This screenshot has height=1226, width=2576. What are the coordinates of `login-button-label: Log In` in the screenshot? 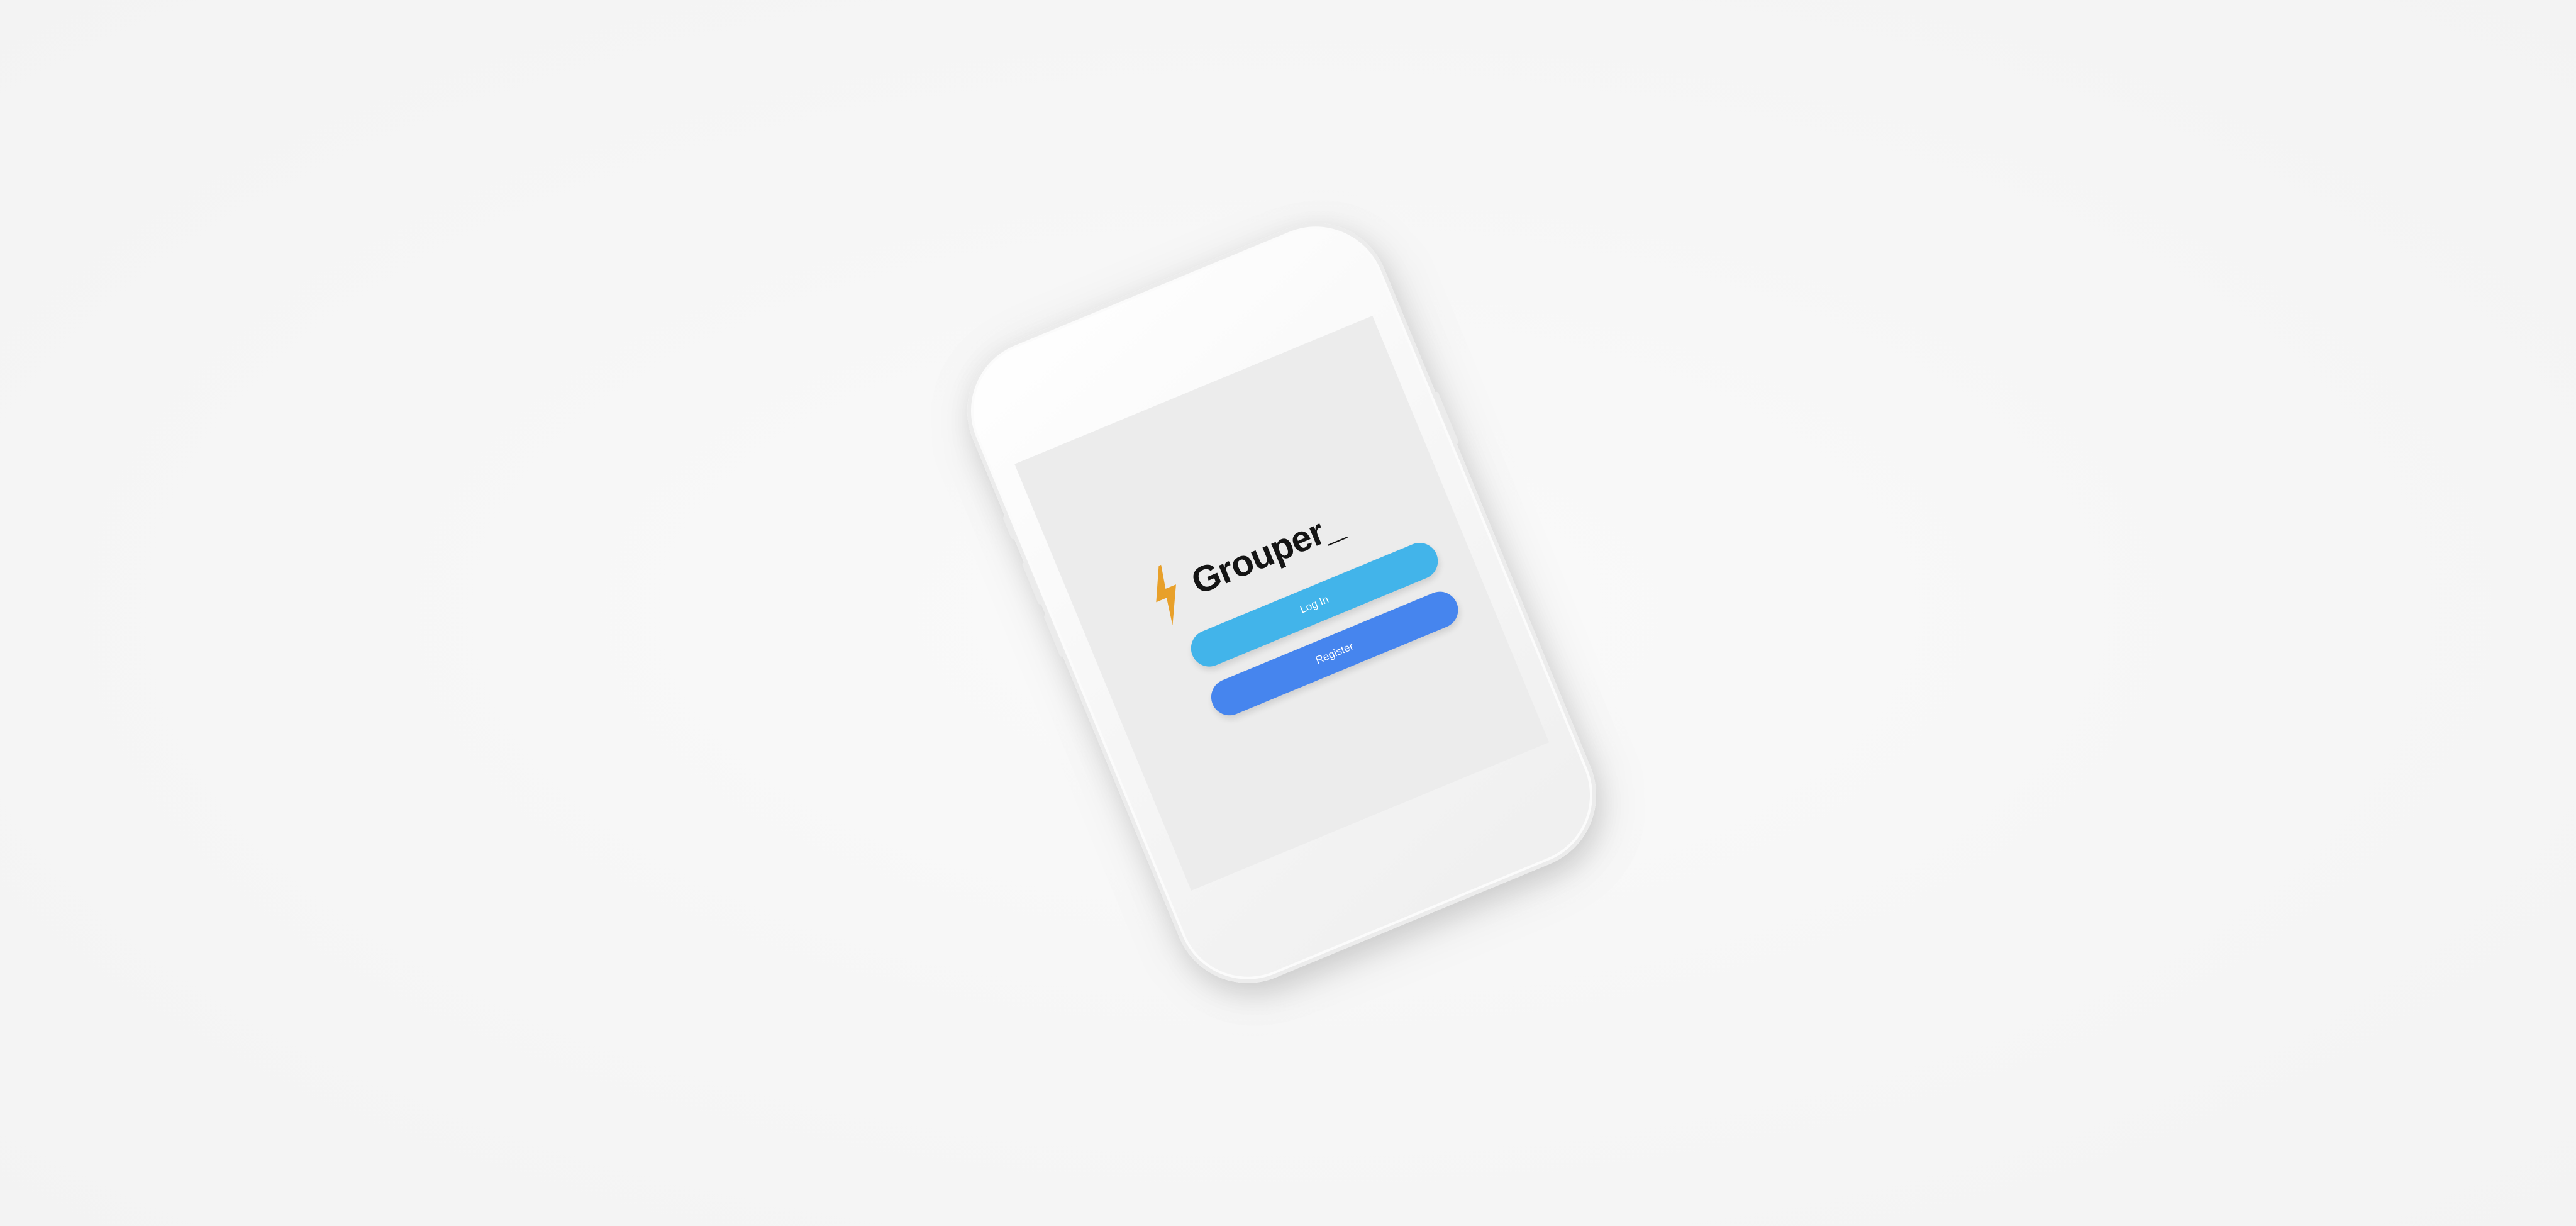 It's located at (1314, 604).